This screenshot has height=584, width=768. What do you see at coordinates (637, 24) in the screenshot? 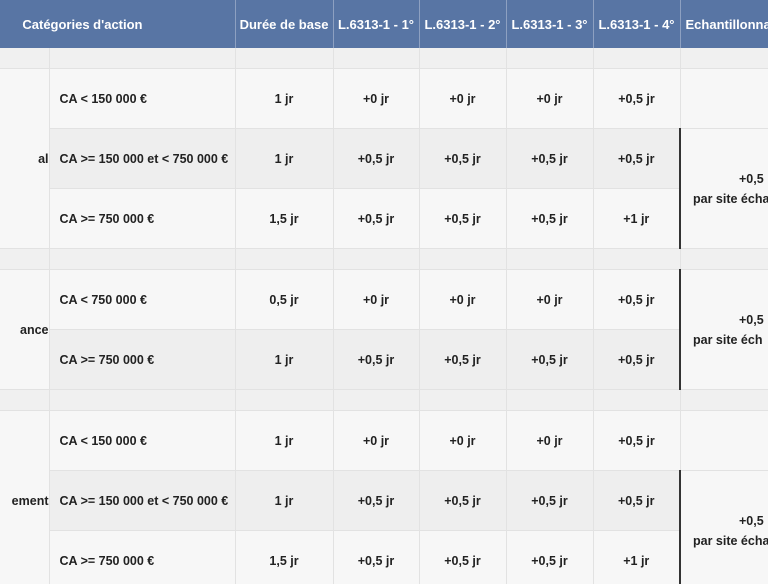
I see `header-l6313-4: L.6313-1 - 4°` at bounding box center [637, 24].